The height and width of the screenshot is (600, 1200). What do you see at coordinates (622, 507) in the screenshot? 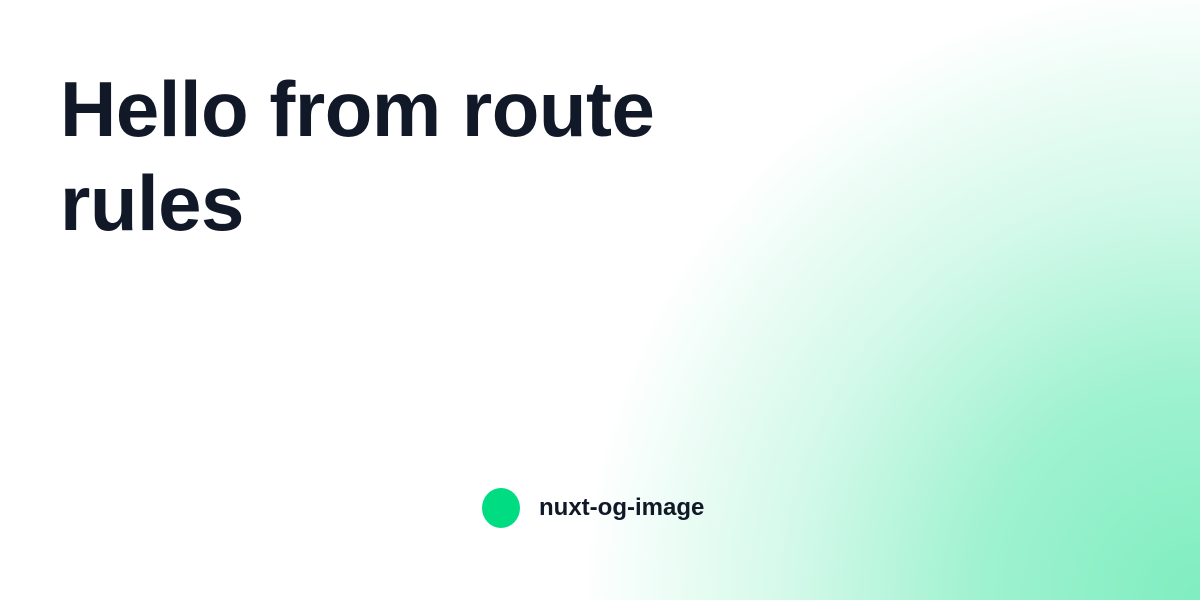
I see `brand-name: nuxt-og-image` at bounding box center [622, 507].